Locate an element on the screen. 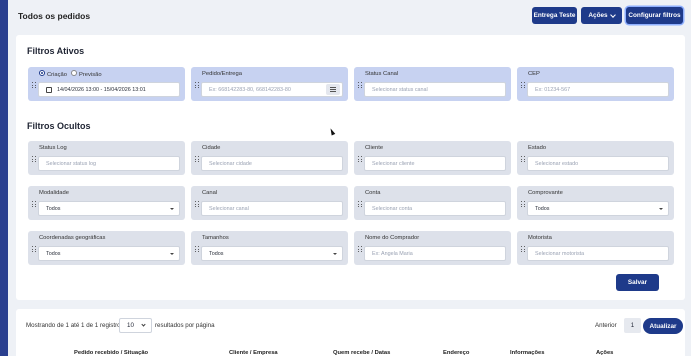  radio-previsao-label: Previsão is located at coordinates (90, 75).